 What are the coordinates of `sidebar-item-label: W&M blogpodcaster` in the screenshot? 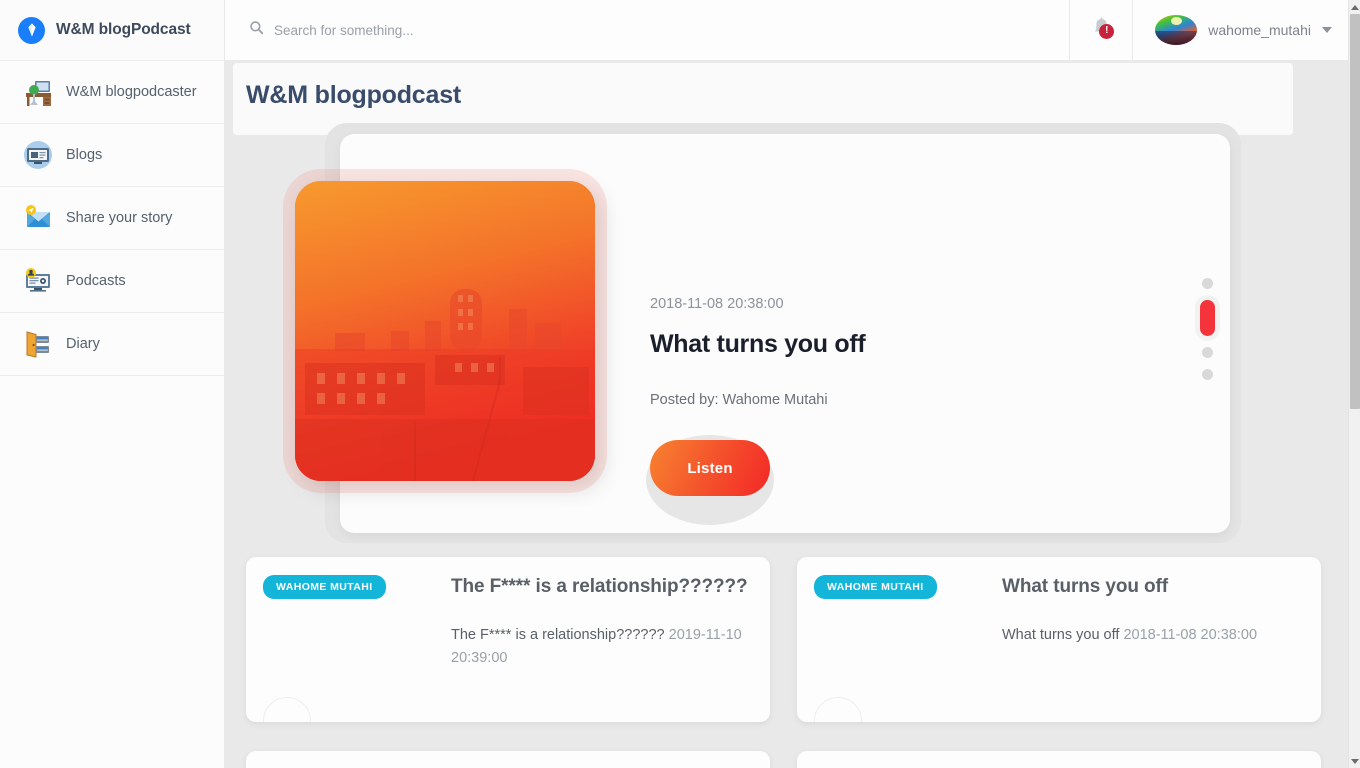 It's located at (131, 92).